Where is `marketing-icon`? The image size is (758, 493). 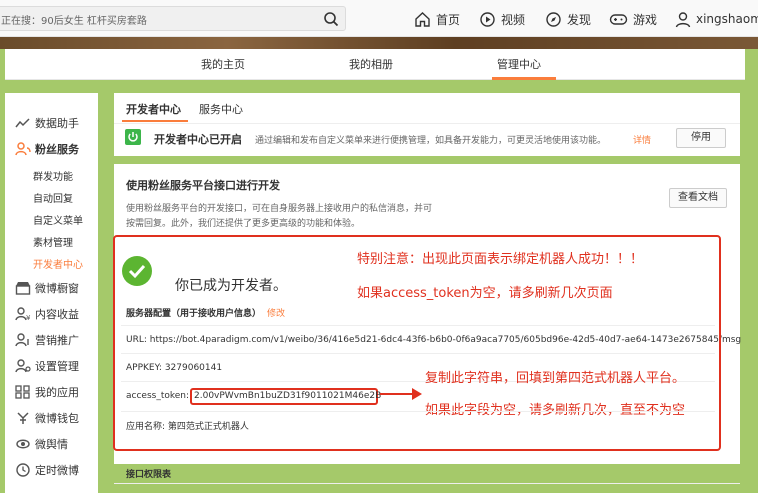
marketing-icon is located at coordinates (22, 340).